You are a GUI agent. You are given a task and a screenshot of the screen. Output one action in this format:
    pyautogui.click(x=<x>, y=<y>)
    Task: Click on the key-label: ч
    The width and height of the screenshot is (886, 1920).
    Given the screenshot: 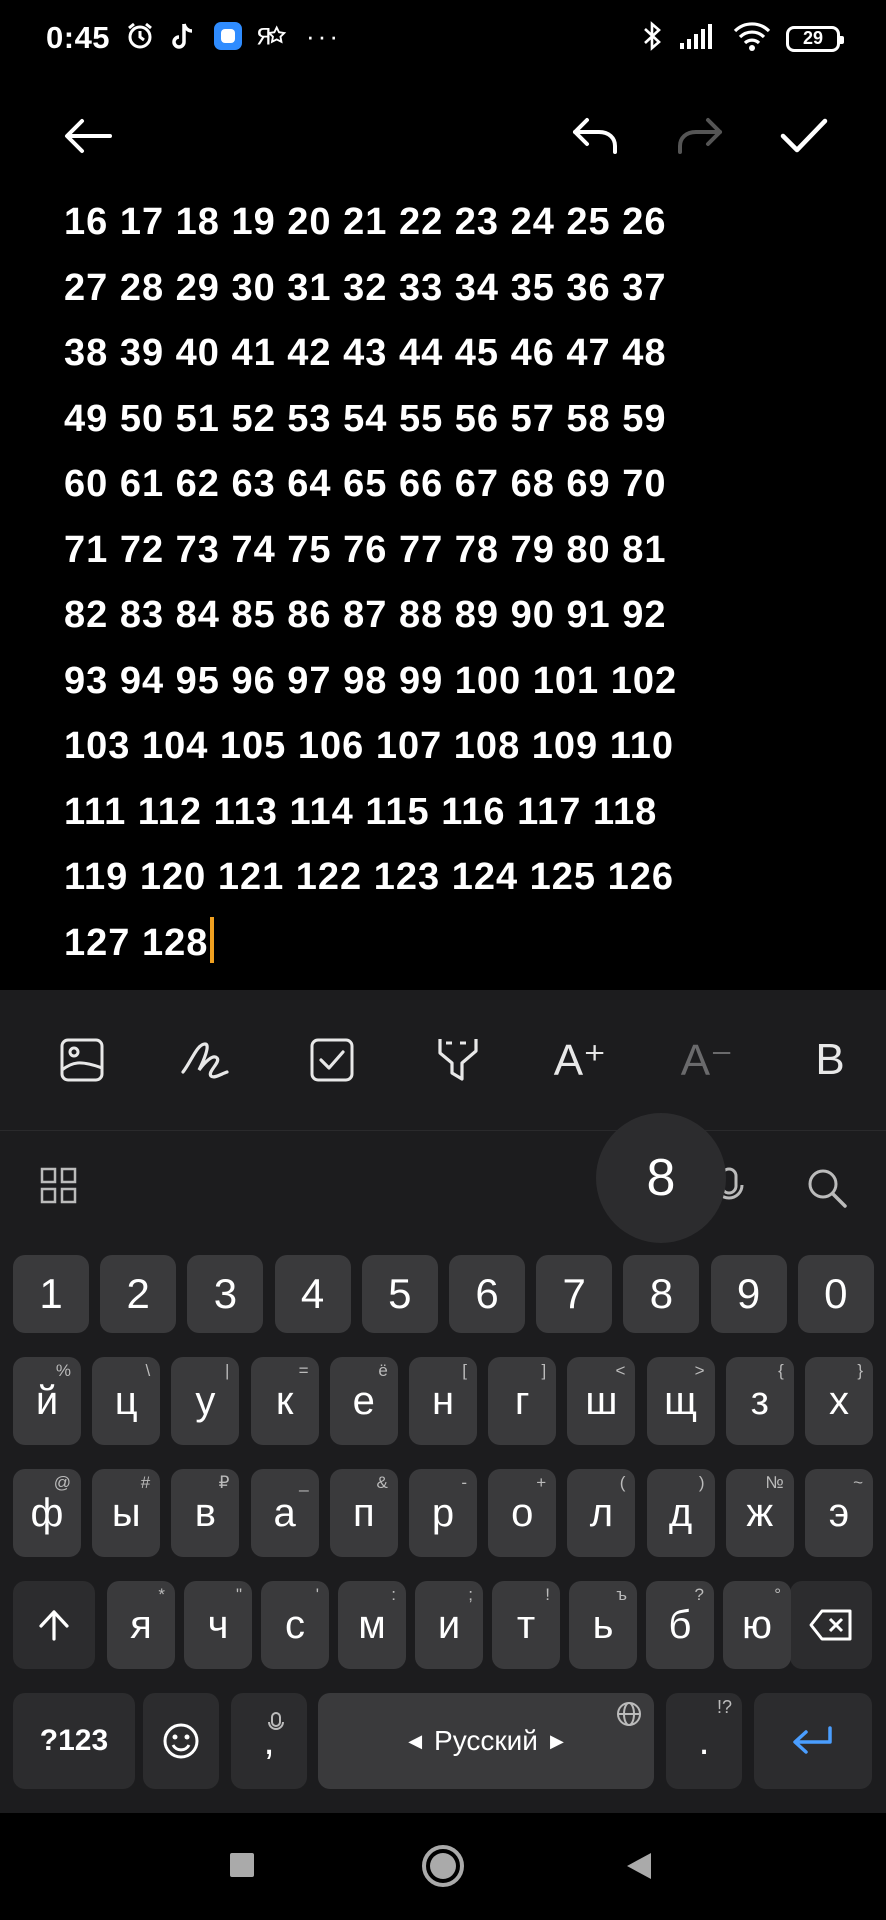 What is the action you would take?
    pyautogui.click(x=218, y=1624)
    